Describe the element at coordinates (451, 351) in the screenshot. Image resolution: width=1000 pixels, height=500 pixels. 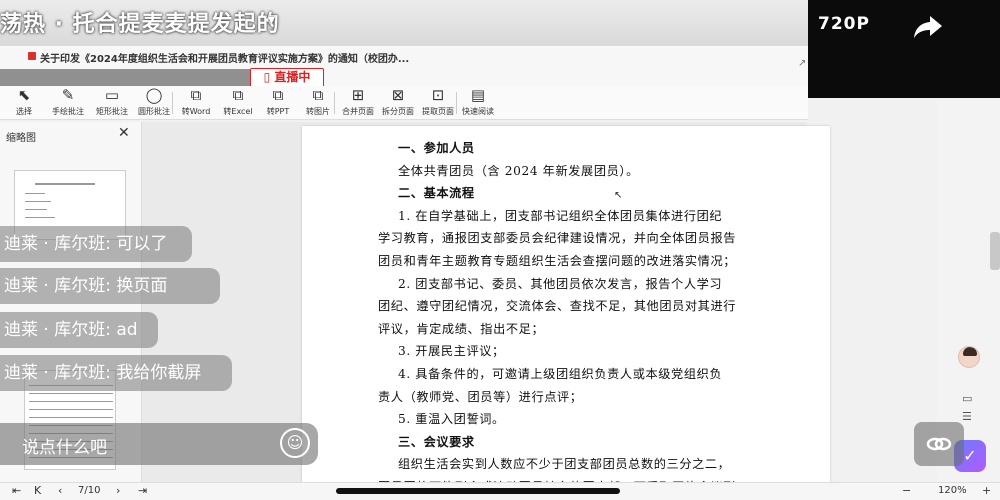
I see `document-paragraph: 3. 开展民主评议；` at that location.